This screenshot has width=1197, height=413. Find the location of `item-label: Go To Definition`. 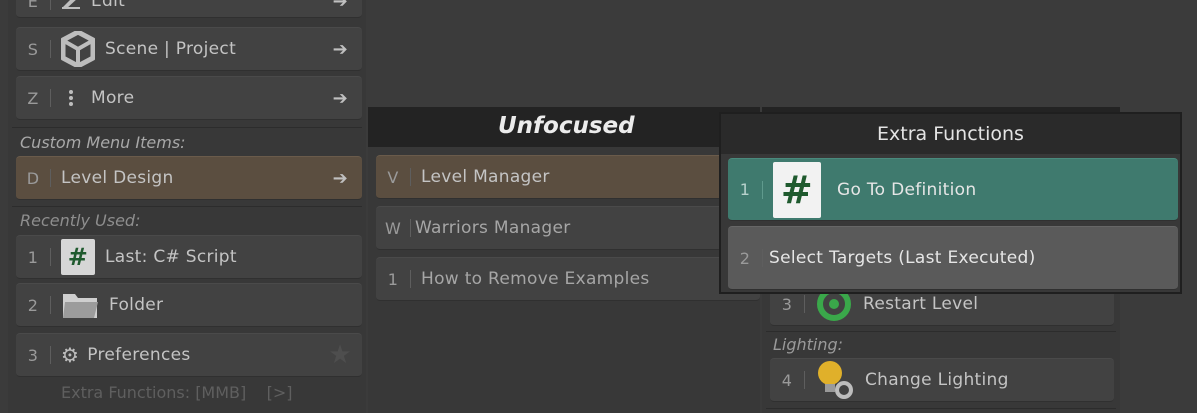

item-label: Go To Definition is located at coordinates (907, 189).